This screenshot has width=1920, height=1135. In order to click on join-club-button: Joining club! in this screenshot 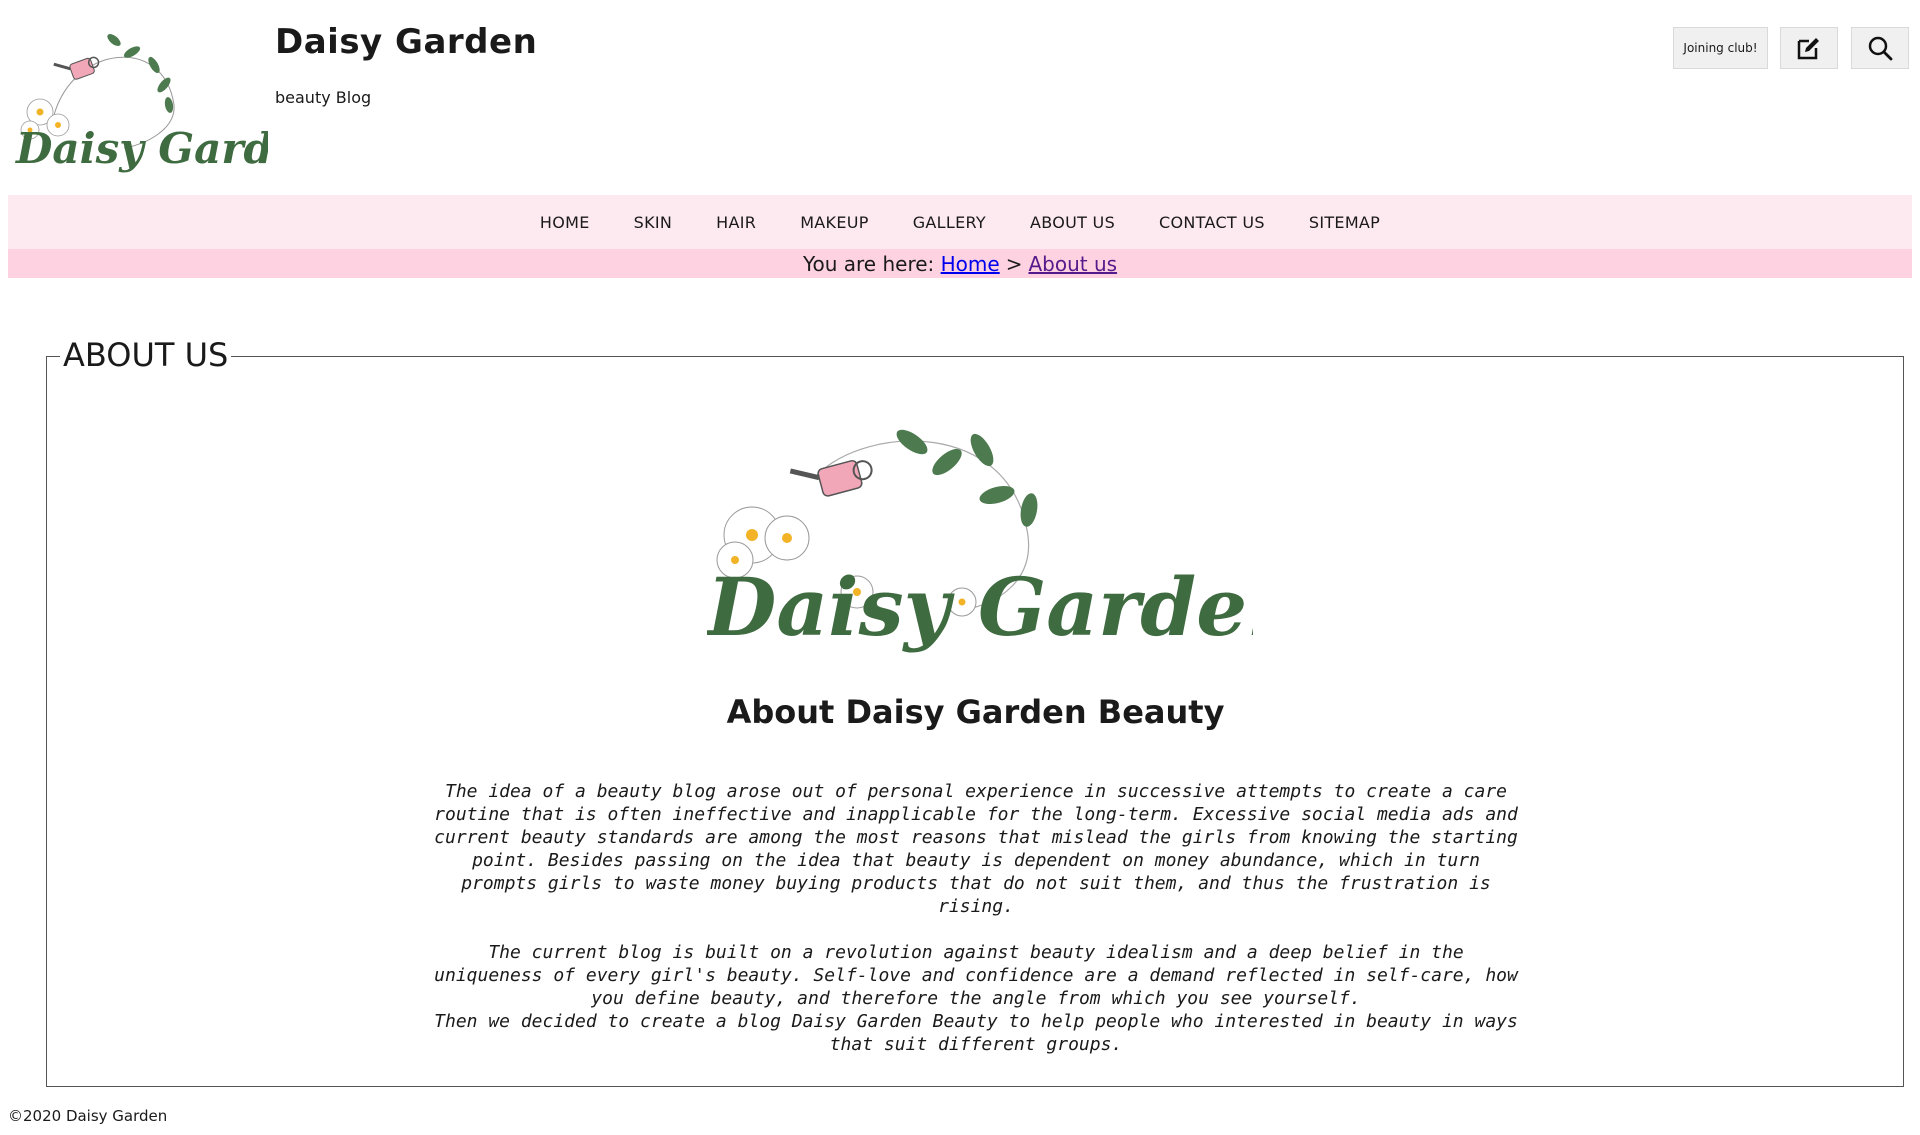, I will do `click(1720, 48)`.